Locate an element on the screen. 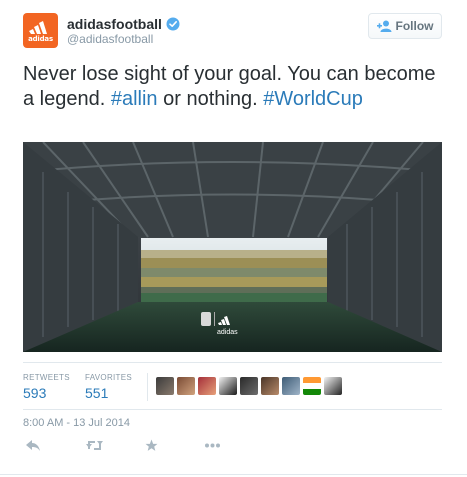 The width and height of the screenshot is (467, 477). favorite-button is located at coordinates (151, 445).